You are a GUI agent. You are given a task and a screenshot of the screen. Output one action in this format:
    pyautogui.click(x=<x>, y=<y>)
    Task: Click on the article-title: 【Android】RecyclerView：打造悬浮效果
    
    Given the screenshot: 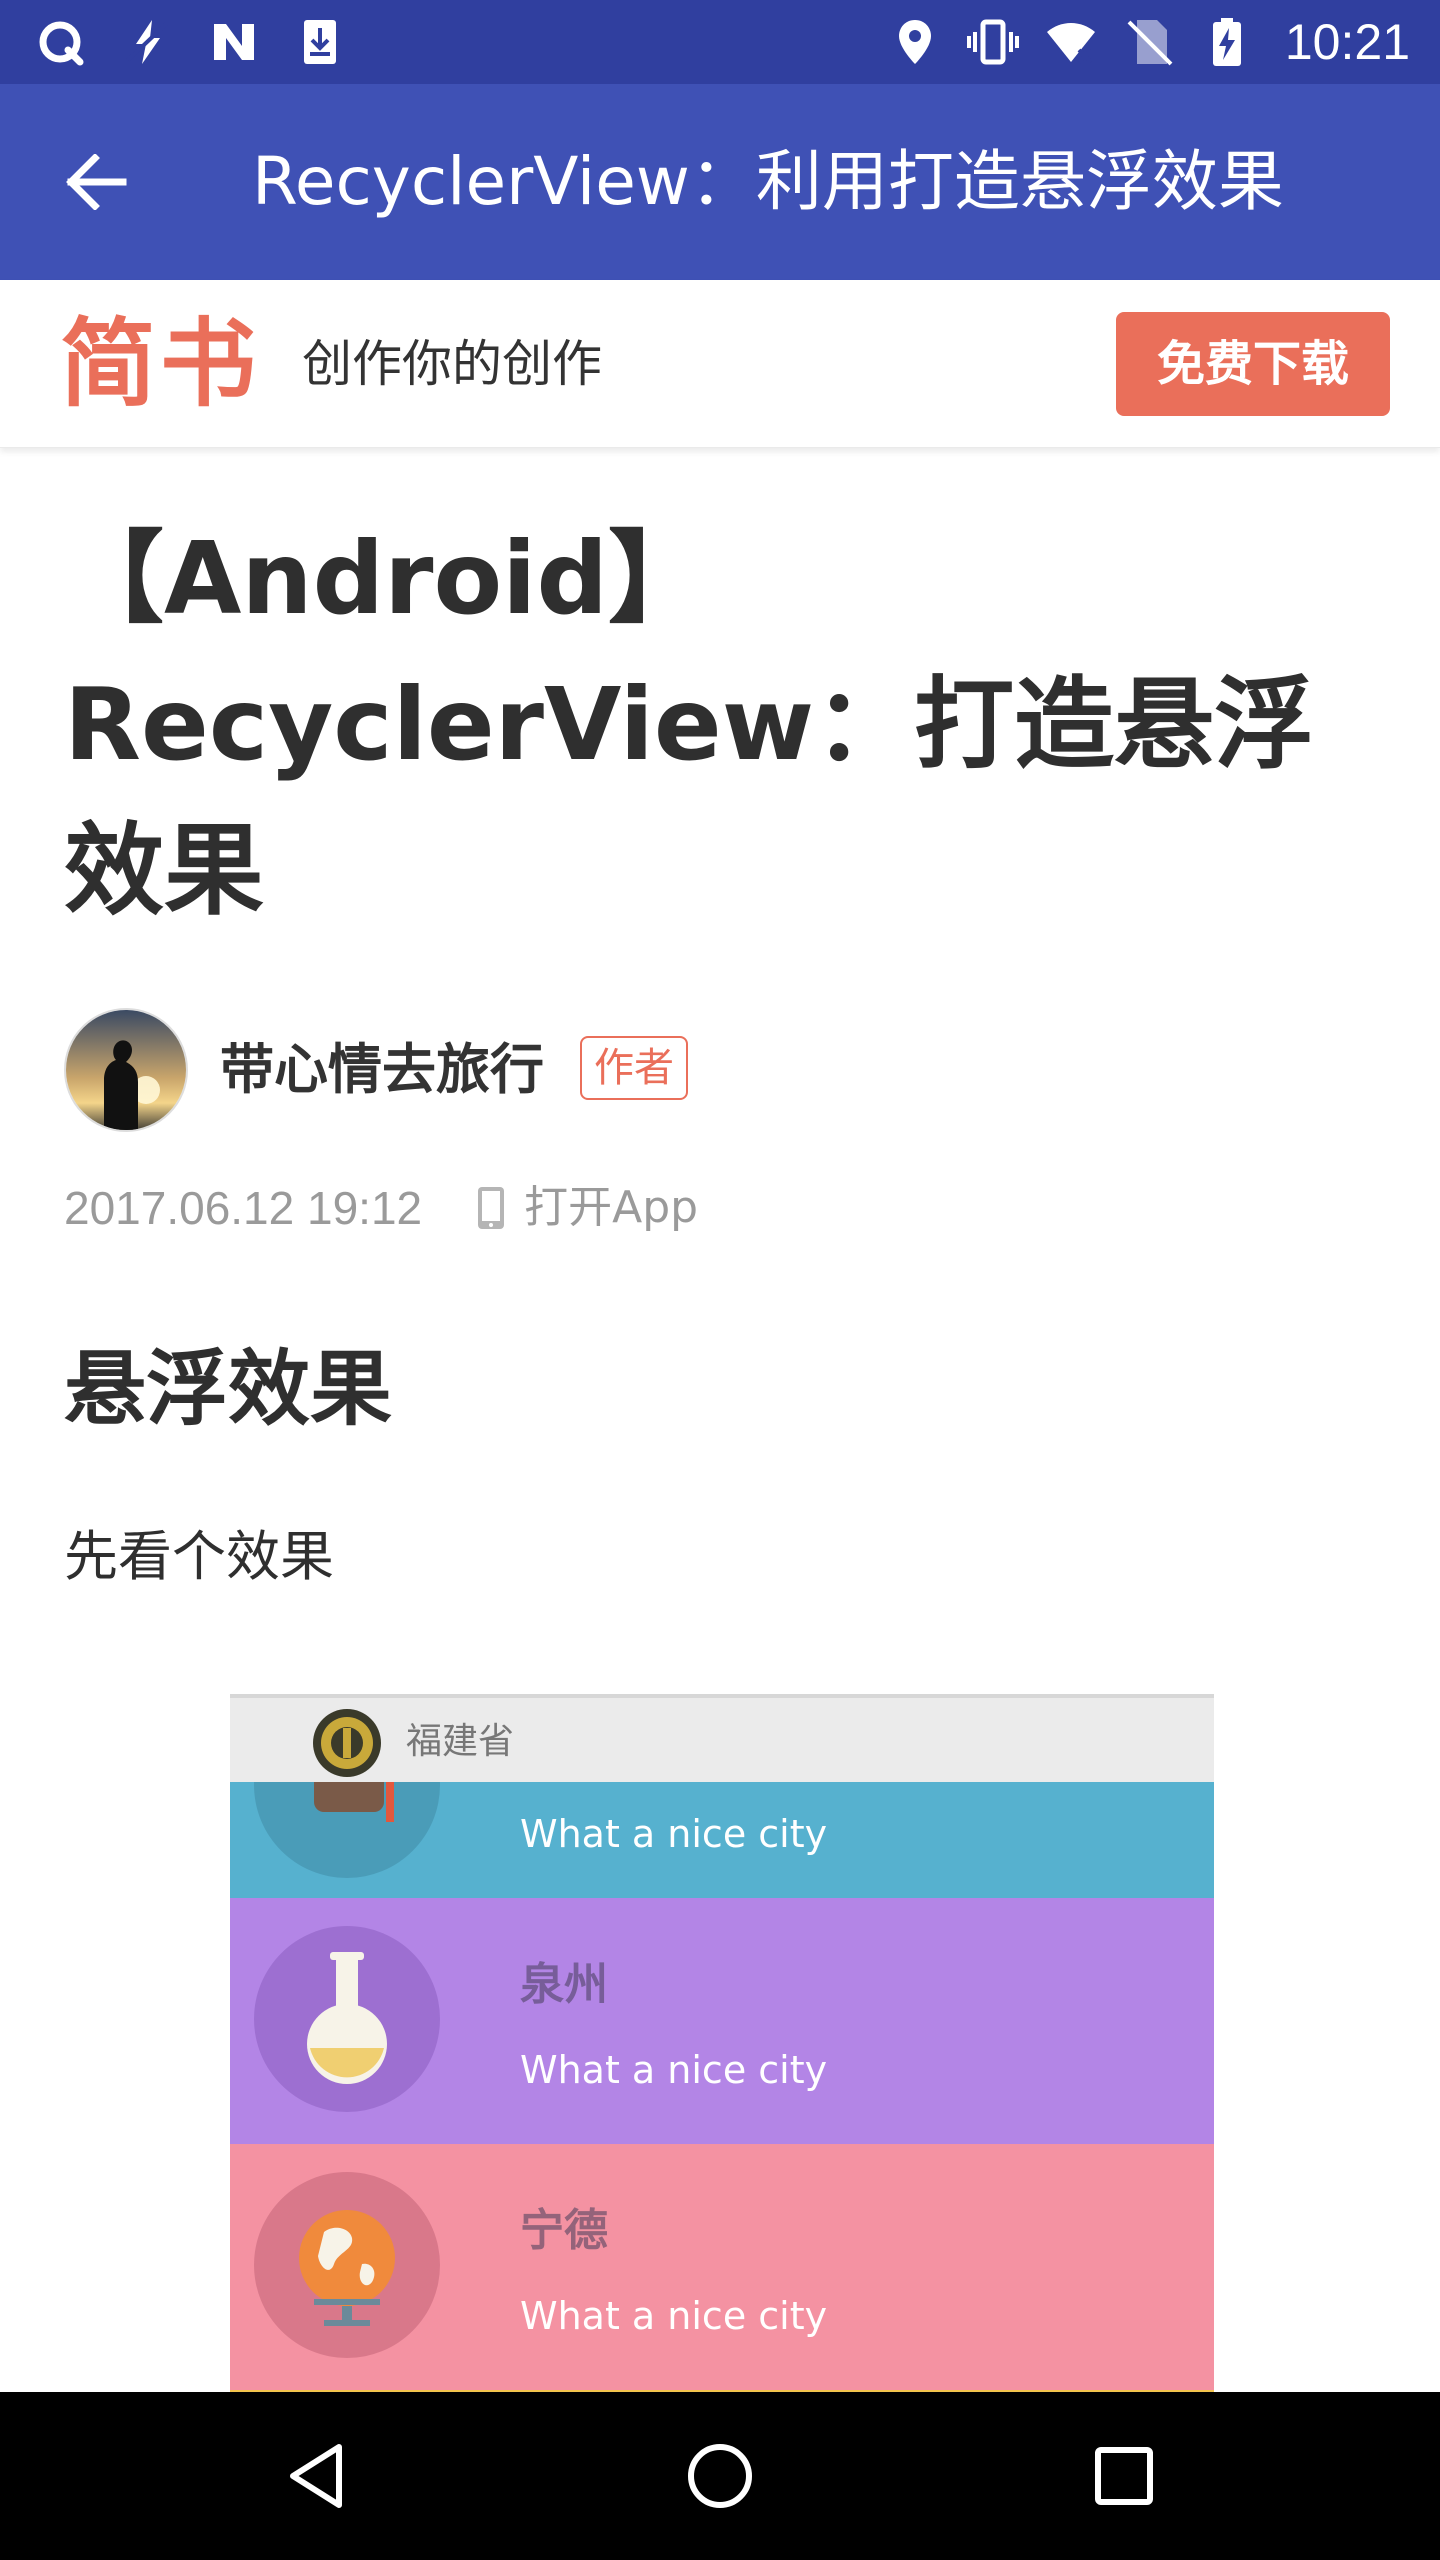 What is the action you would take?
    pyautogui.click(x=689, y=724)
    